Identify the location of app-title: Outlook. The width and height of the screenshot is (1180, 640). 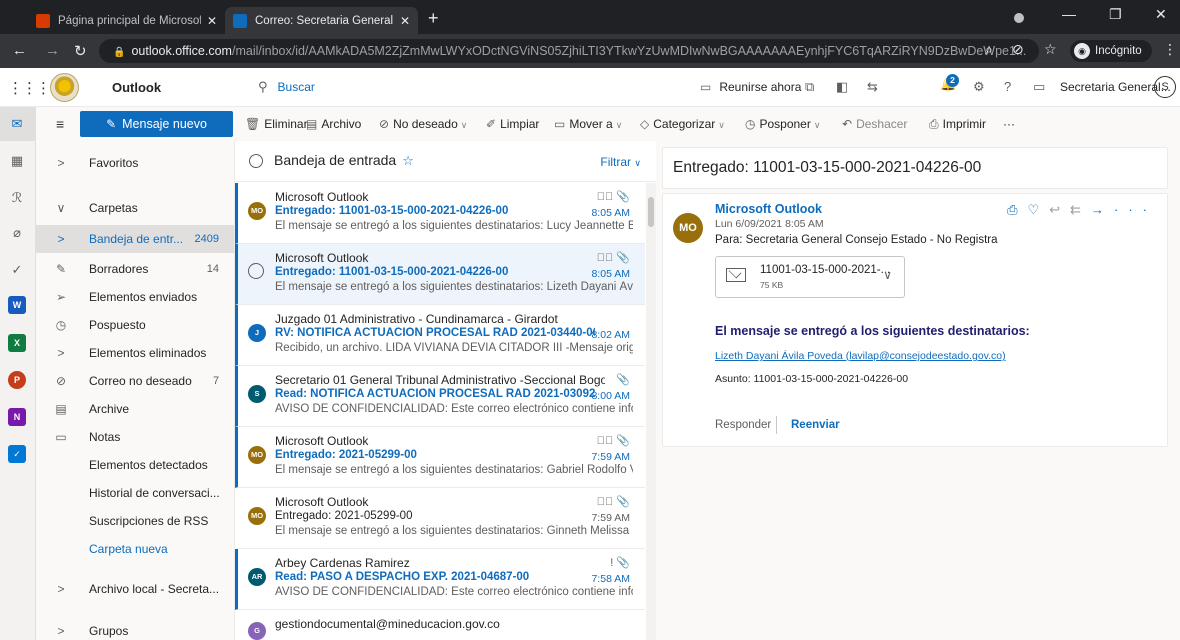
(136, 87).